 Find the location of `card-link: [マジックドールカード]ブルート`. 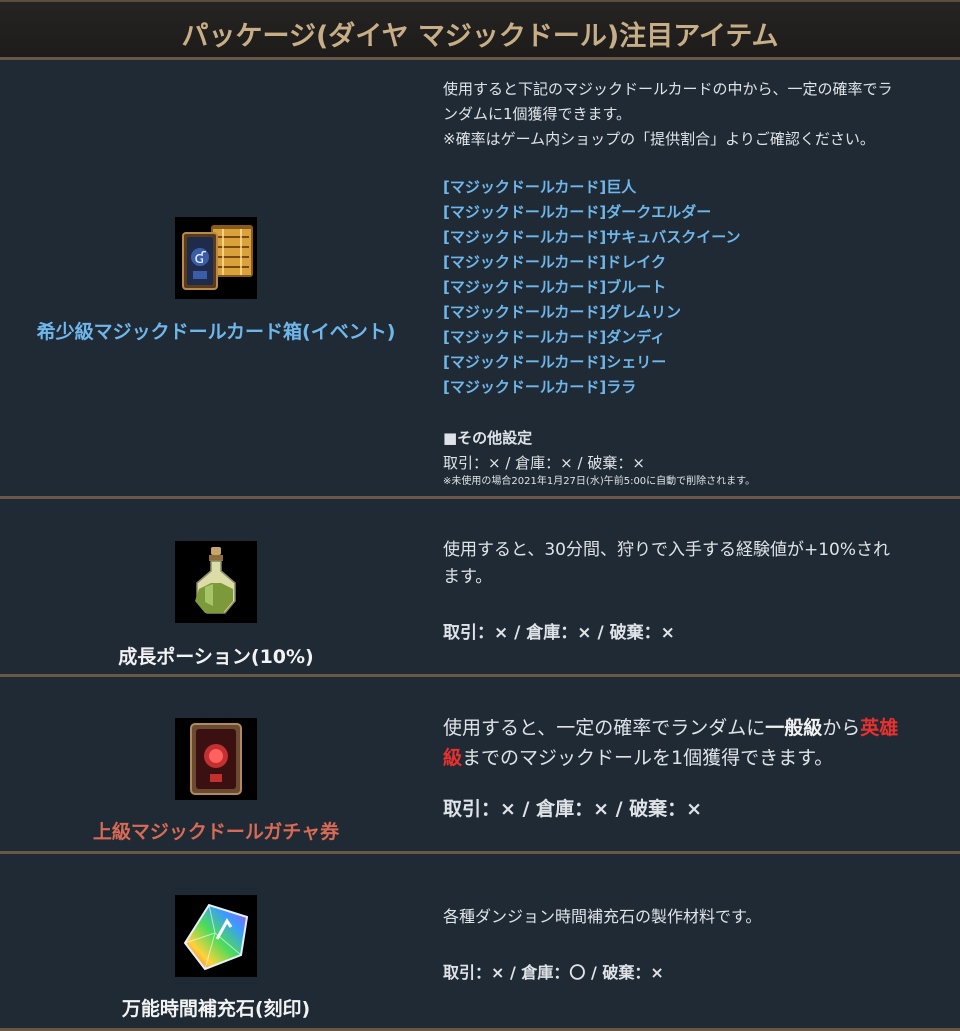

card-link: [マジックドールカード]ブルート is located at coordinates (592, 287).